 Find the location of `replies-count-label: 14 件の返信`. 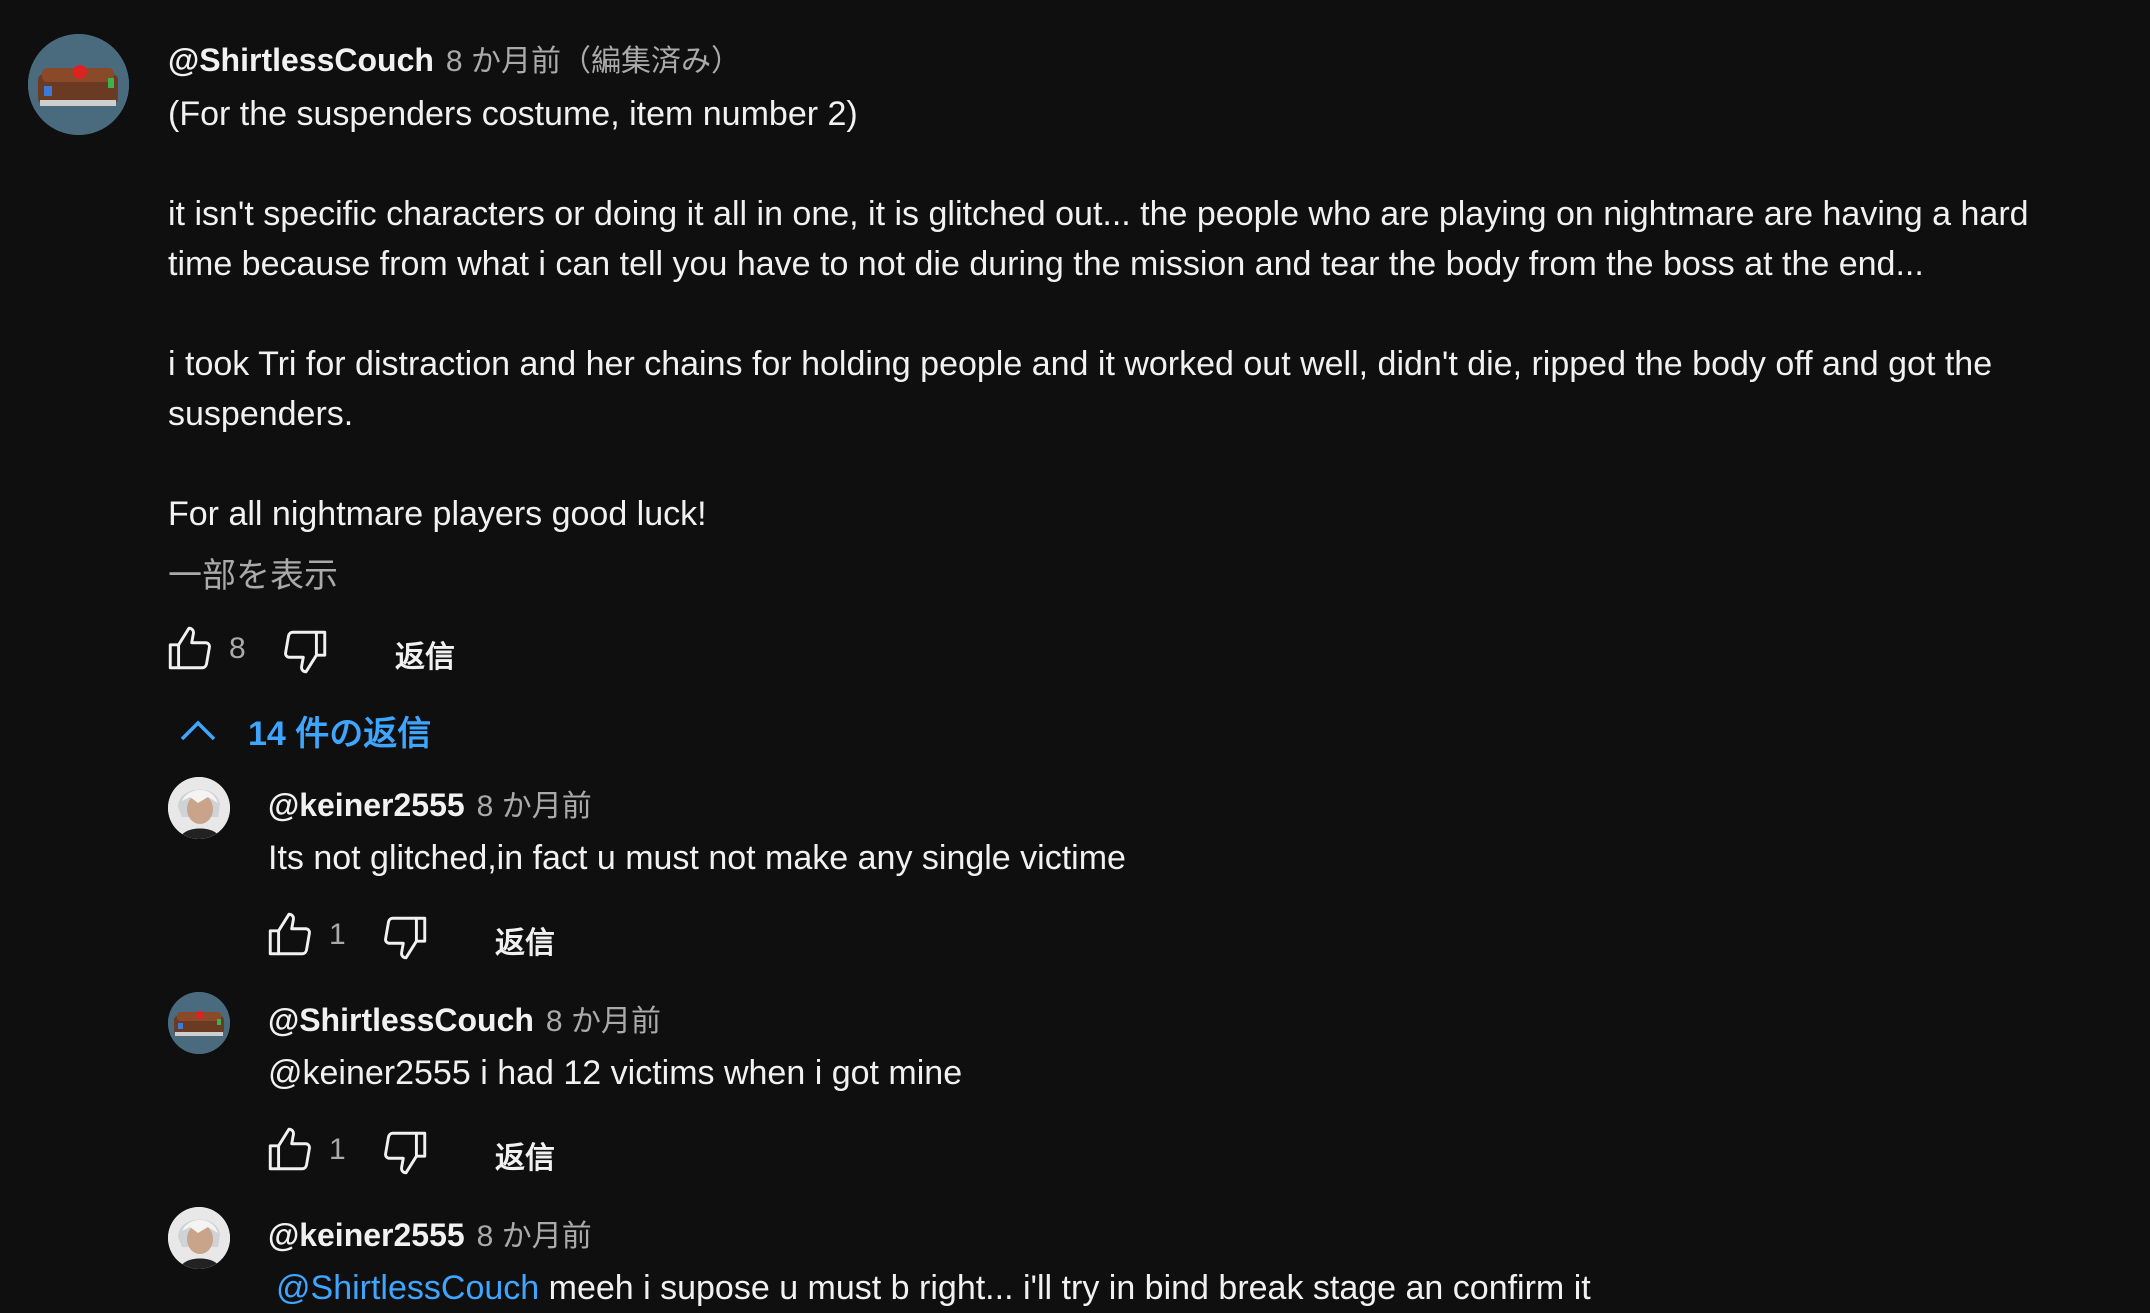

replies-count-label: 14 件の返信 is located at coordinates (340, 734).